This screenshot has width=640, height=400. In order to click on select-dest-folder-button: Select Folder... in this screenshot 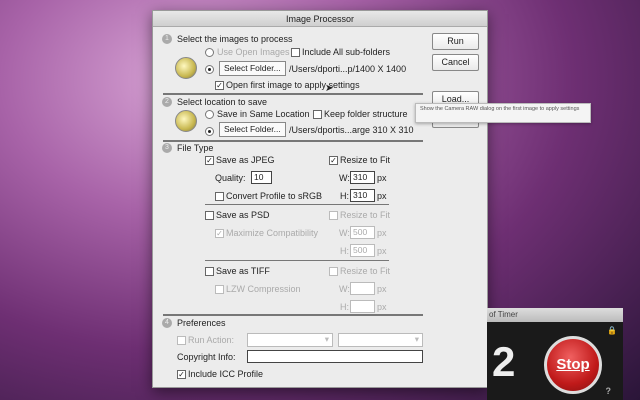, I will do `click(252, 129)`.